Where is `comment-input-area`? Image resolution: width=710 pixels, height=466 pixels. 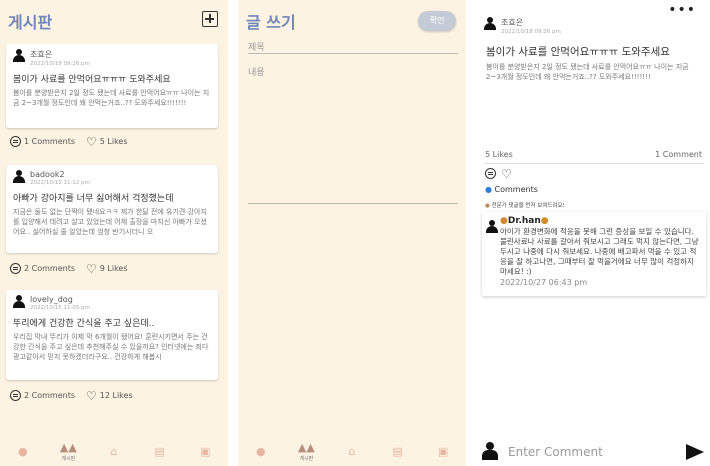 comment-input-area is located at coordinates (490, 451).